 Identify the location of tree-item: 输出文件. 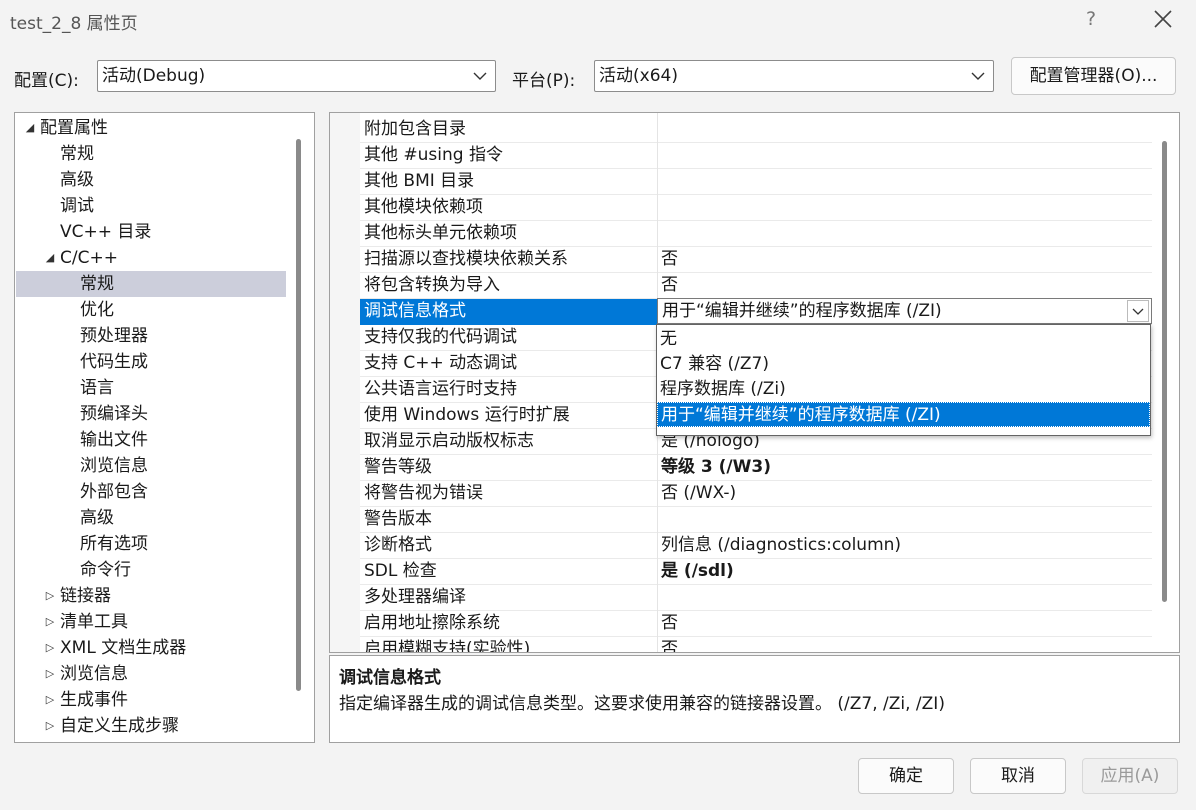
(151, 440).